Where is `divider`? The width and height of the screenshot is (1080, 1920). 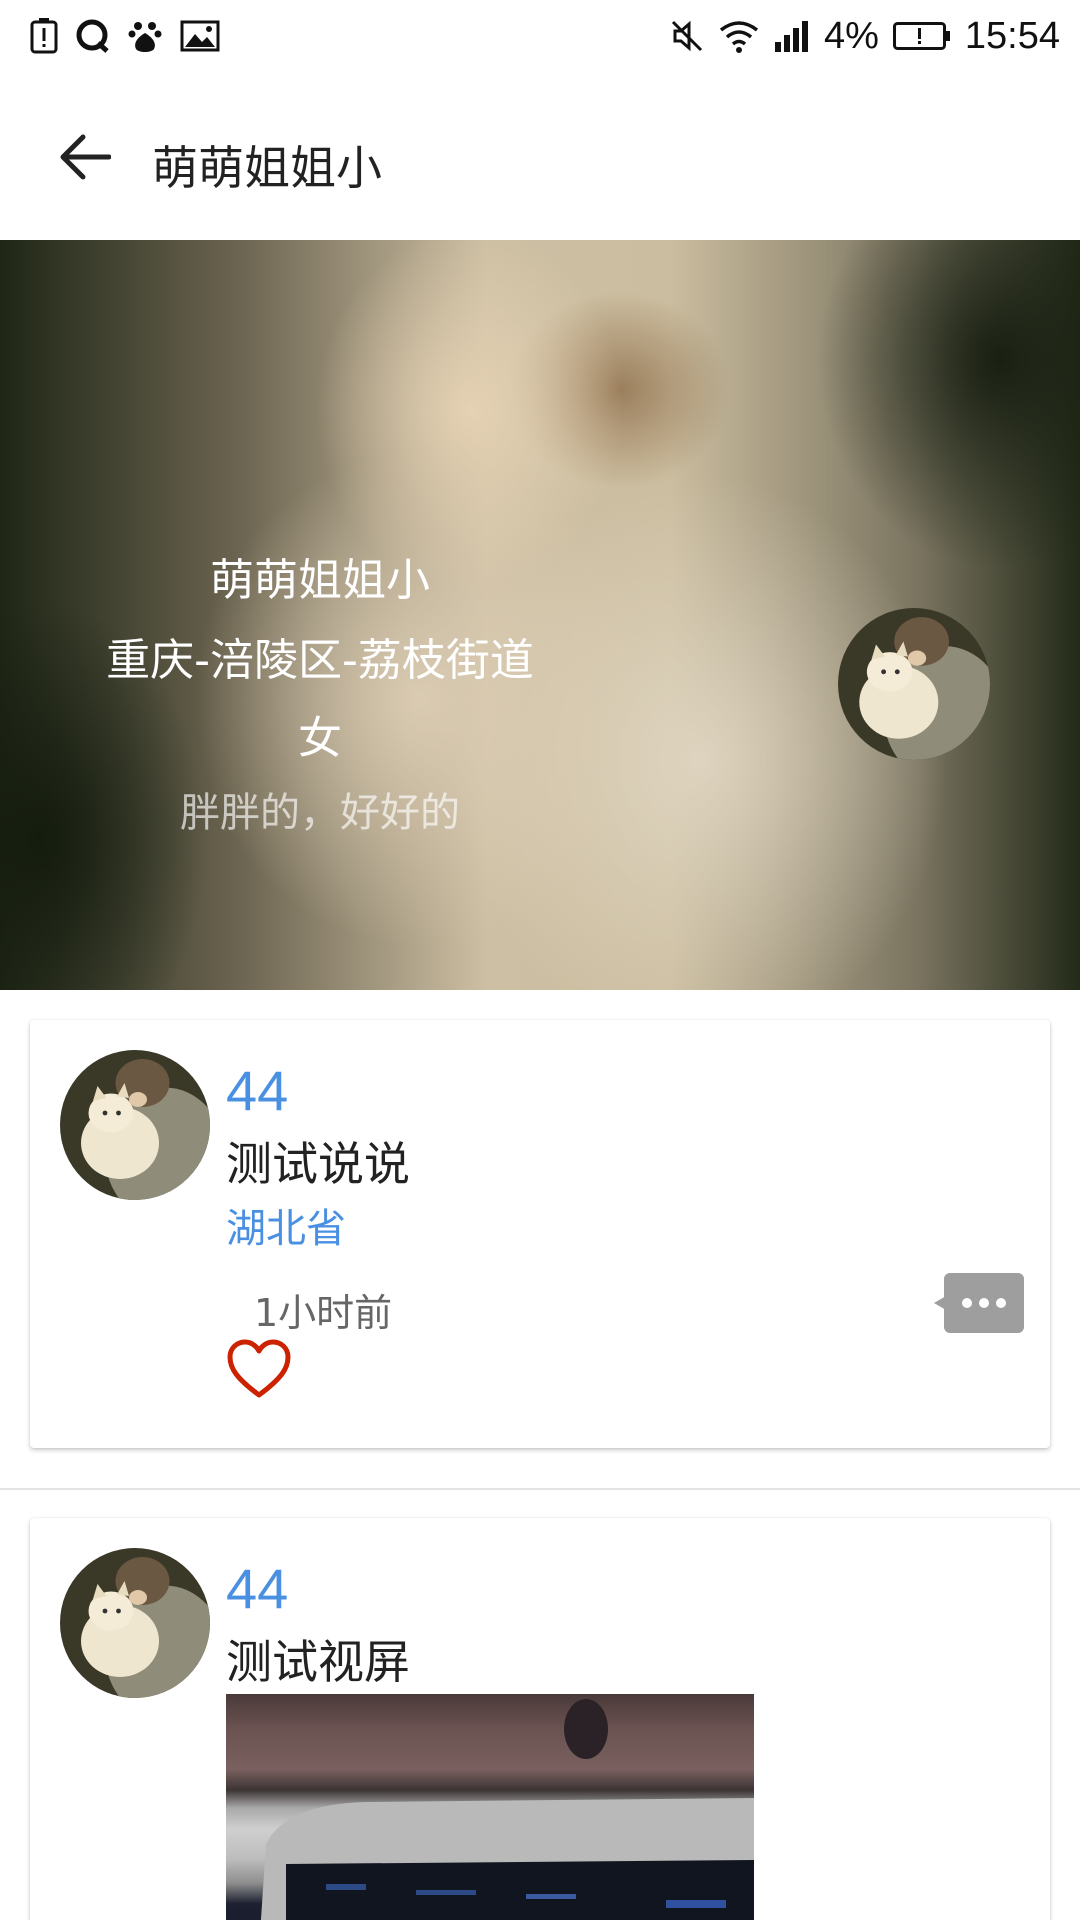
divider is located at coordinates (540, 1489).